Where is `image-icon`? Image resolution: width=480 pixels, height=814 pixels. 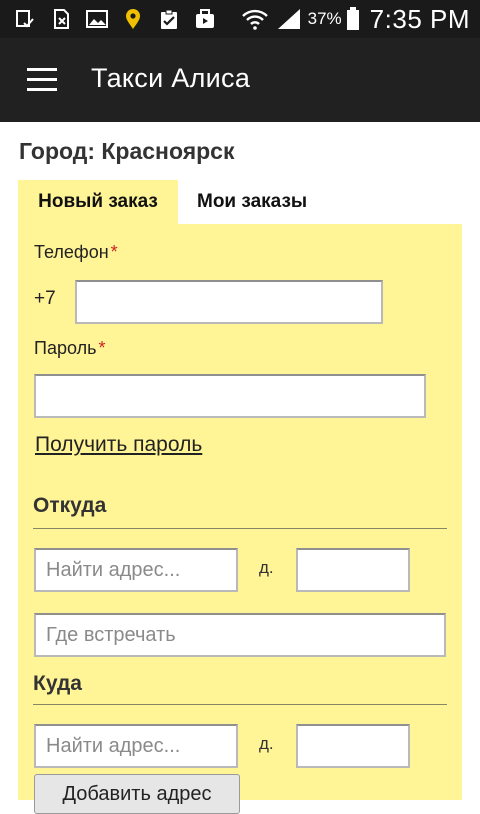
image-icon is located at coordinates (97, 19).